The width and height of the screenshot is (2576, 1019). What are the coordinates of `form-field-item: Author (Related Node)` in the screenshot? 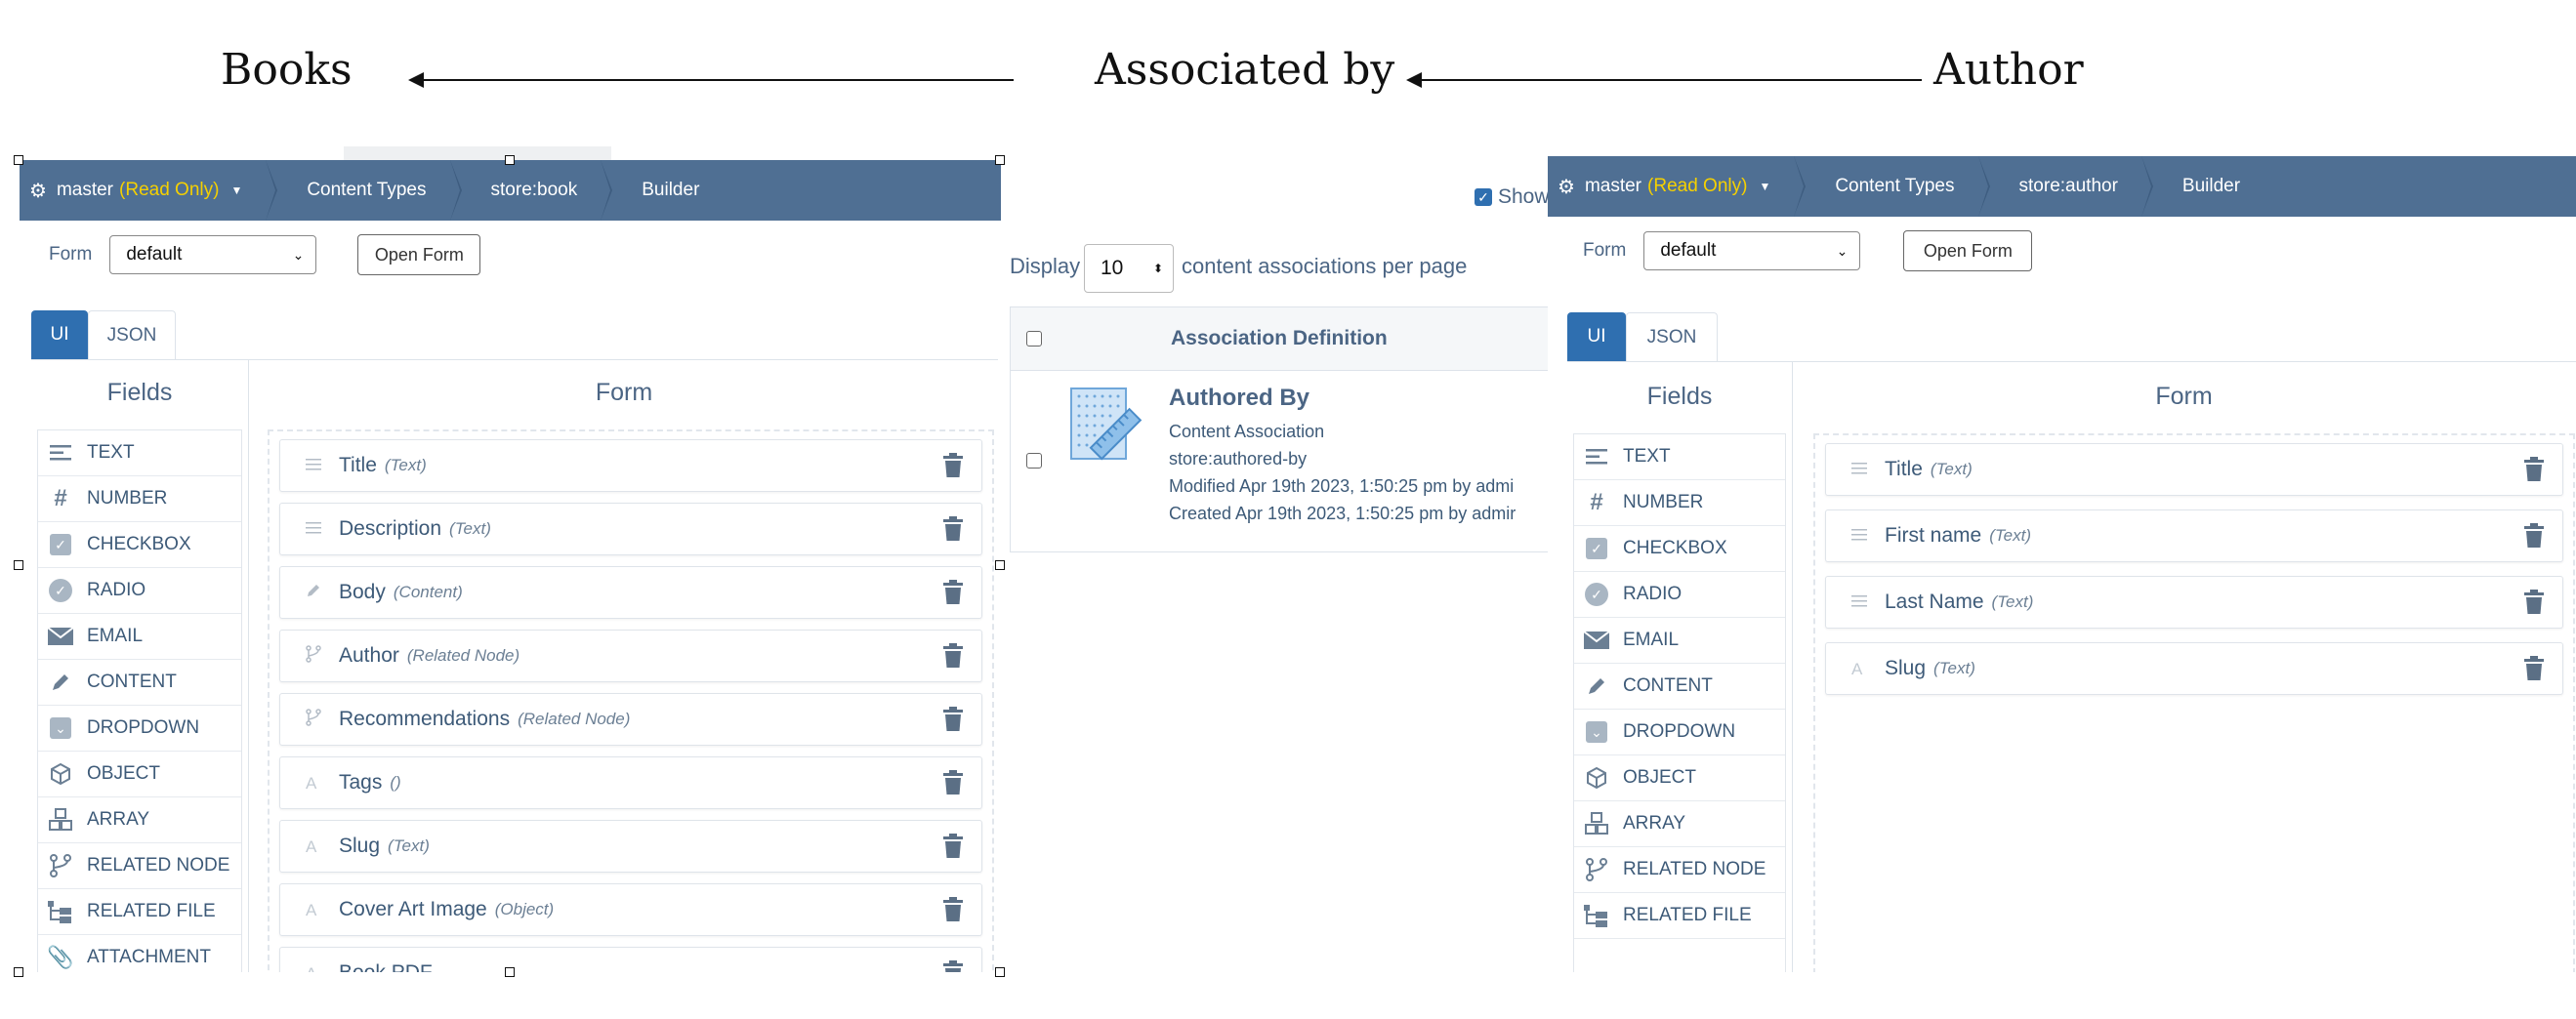 It's located at (631, 656).